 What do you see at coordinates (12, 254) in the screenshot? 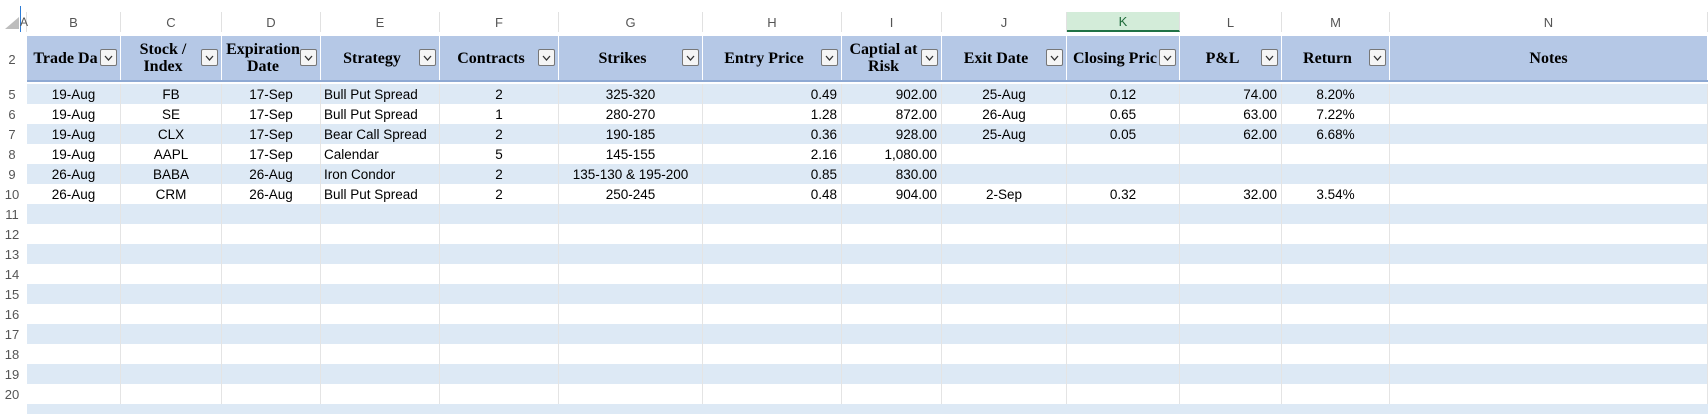
I see `row-number: 13` at bounding box center [12, 254].